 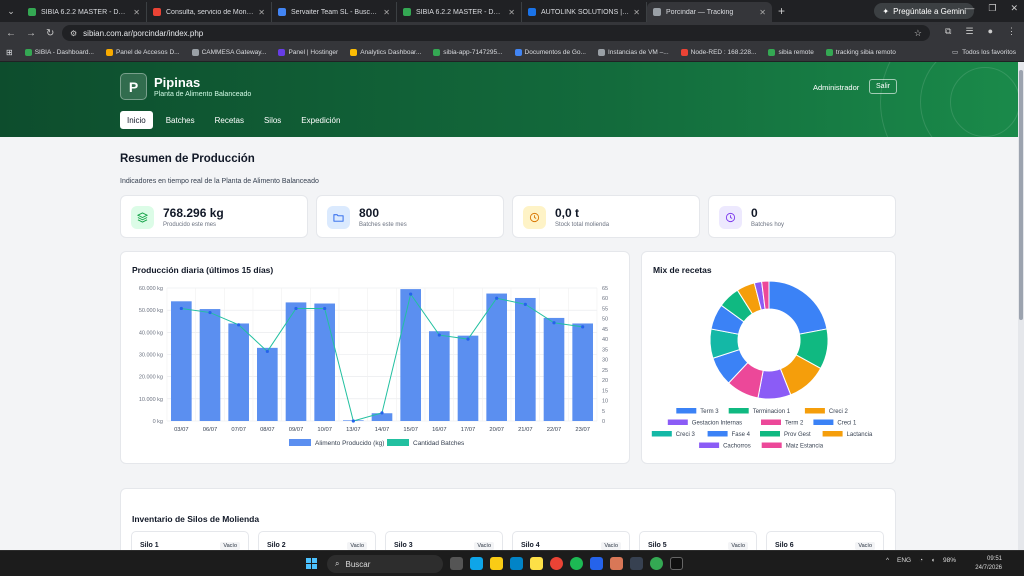 I want to click on page-scrollbar, so click(x=1021, y=306).